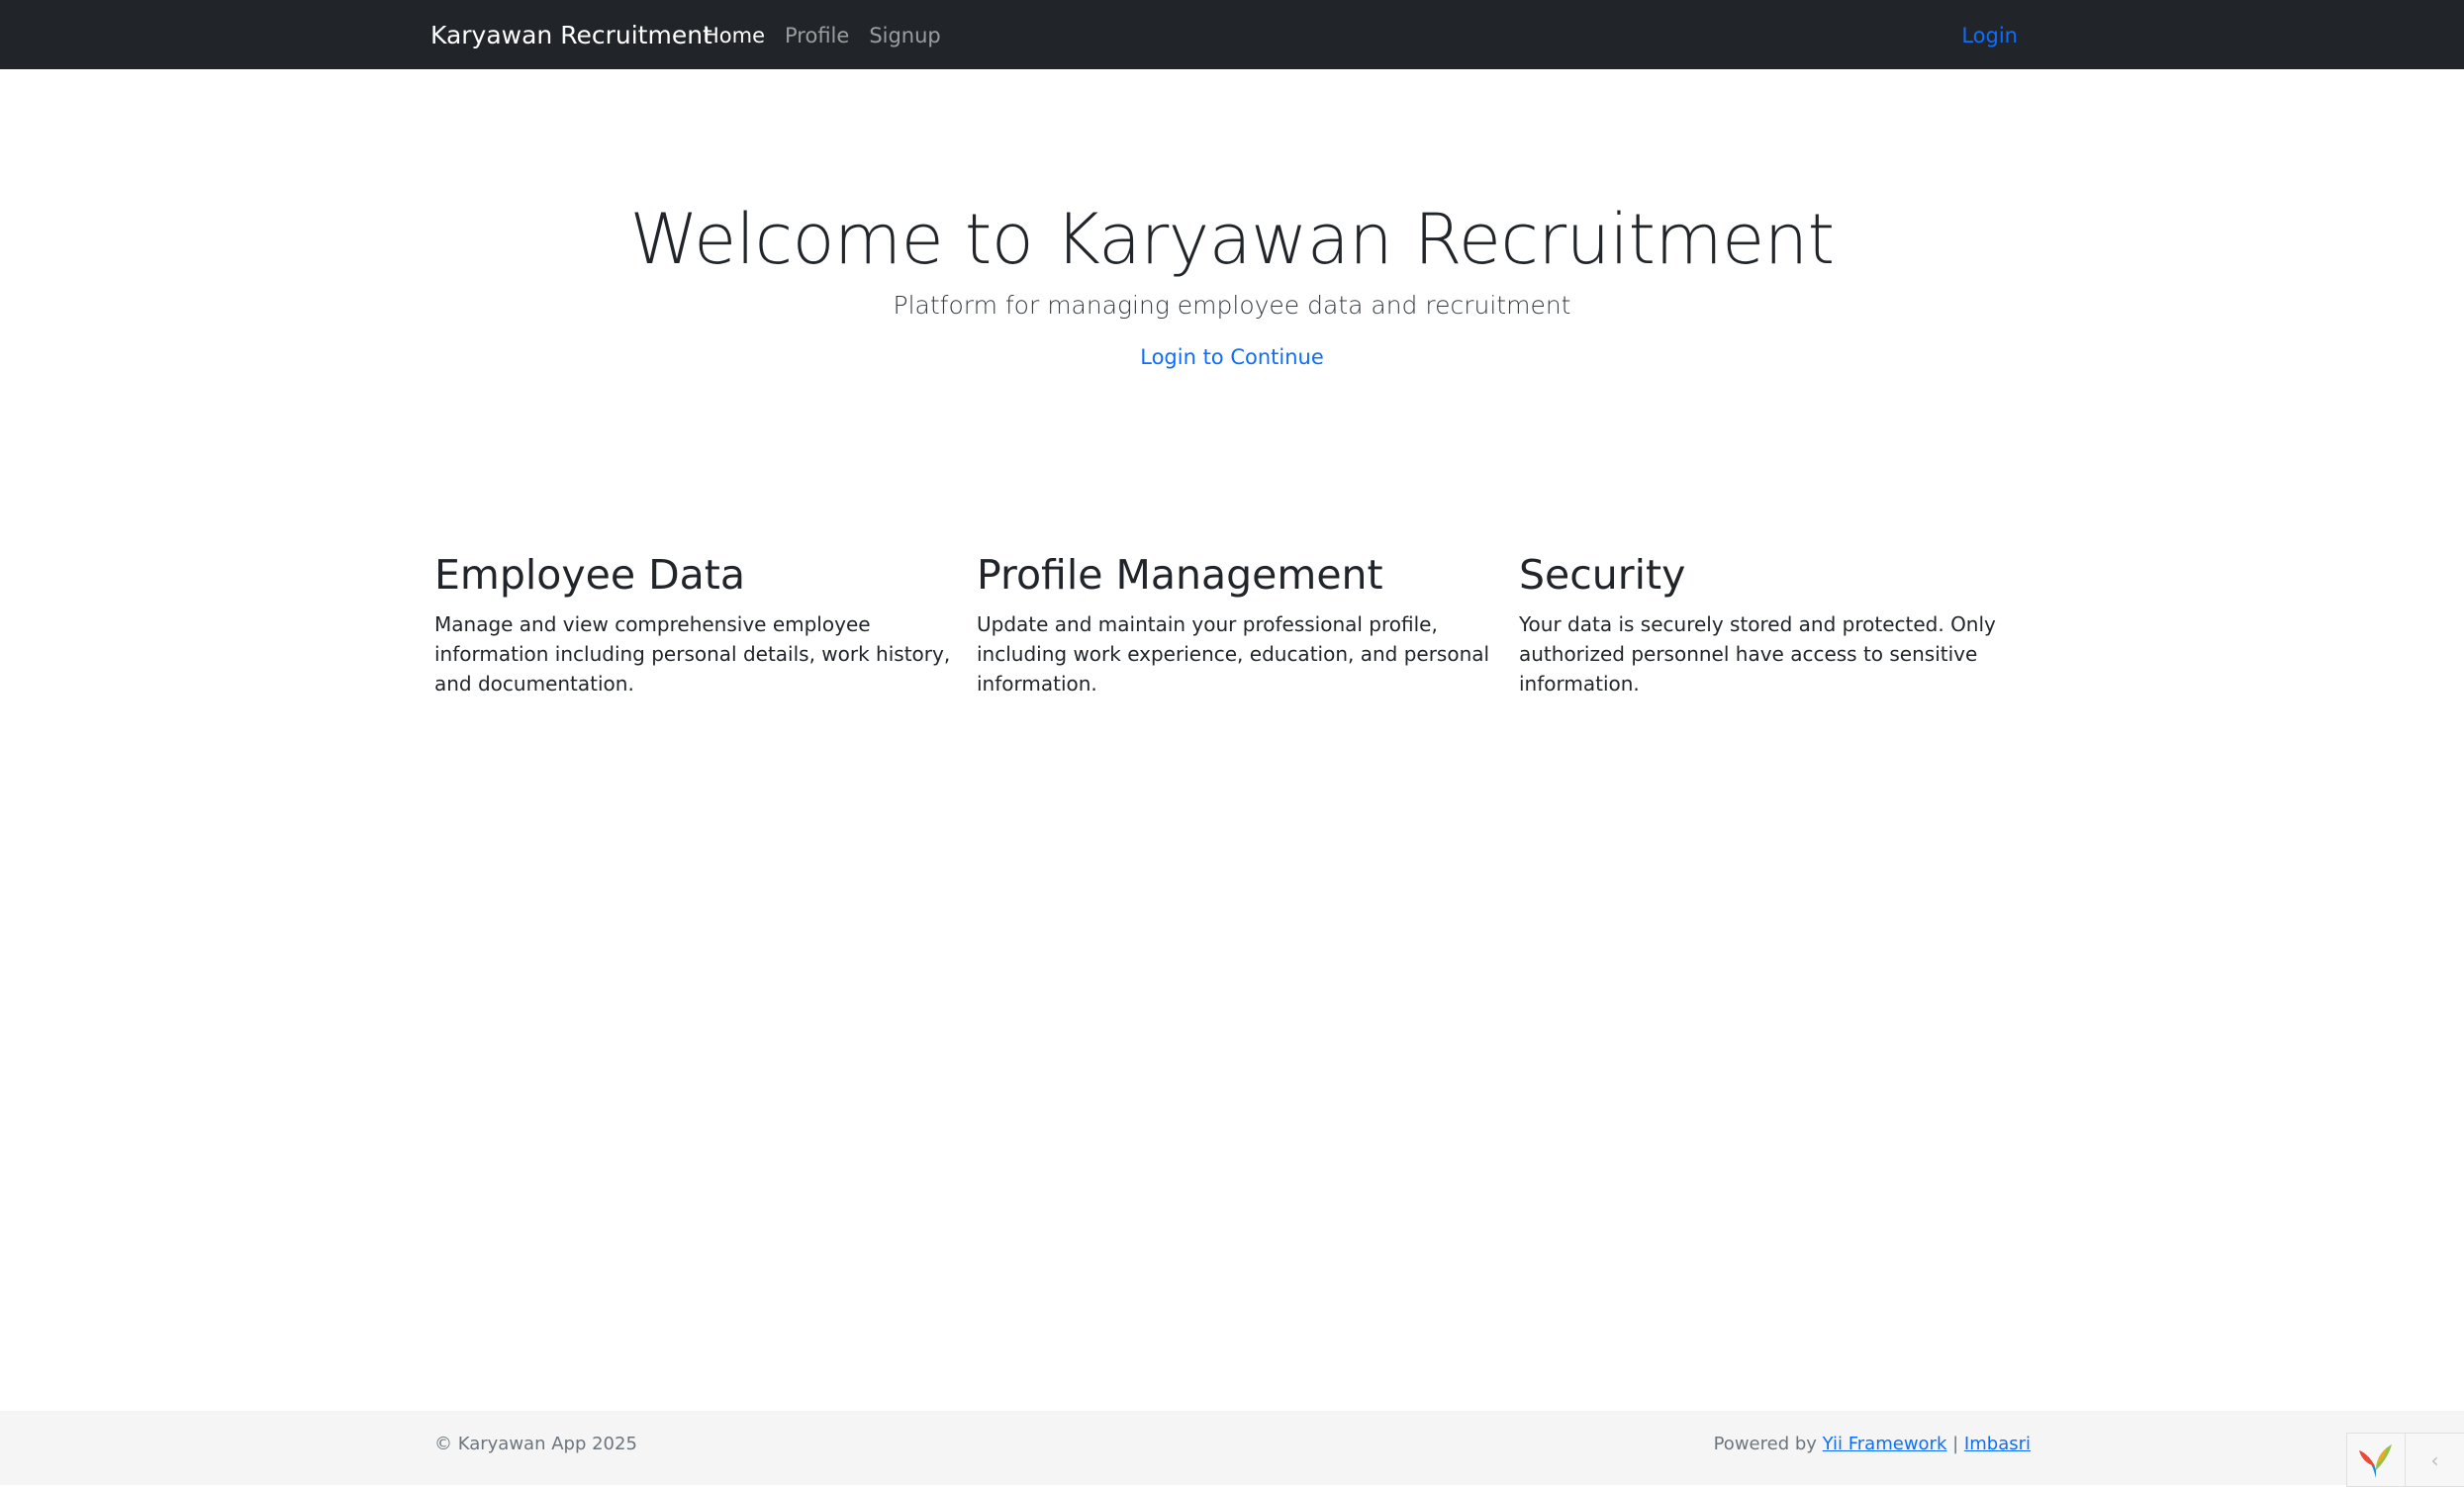  I want to click on nav-links: Home Profile Signup, so click(832, 34).